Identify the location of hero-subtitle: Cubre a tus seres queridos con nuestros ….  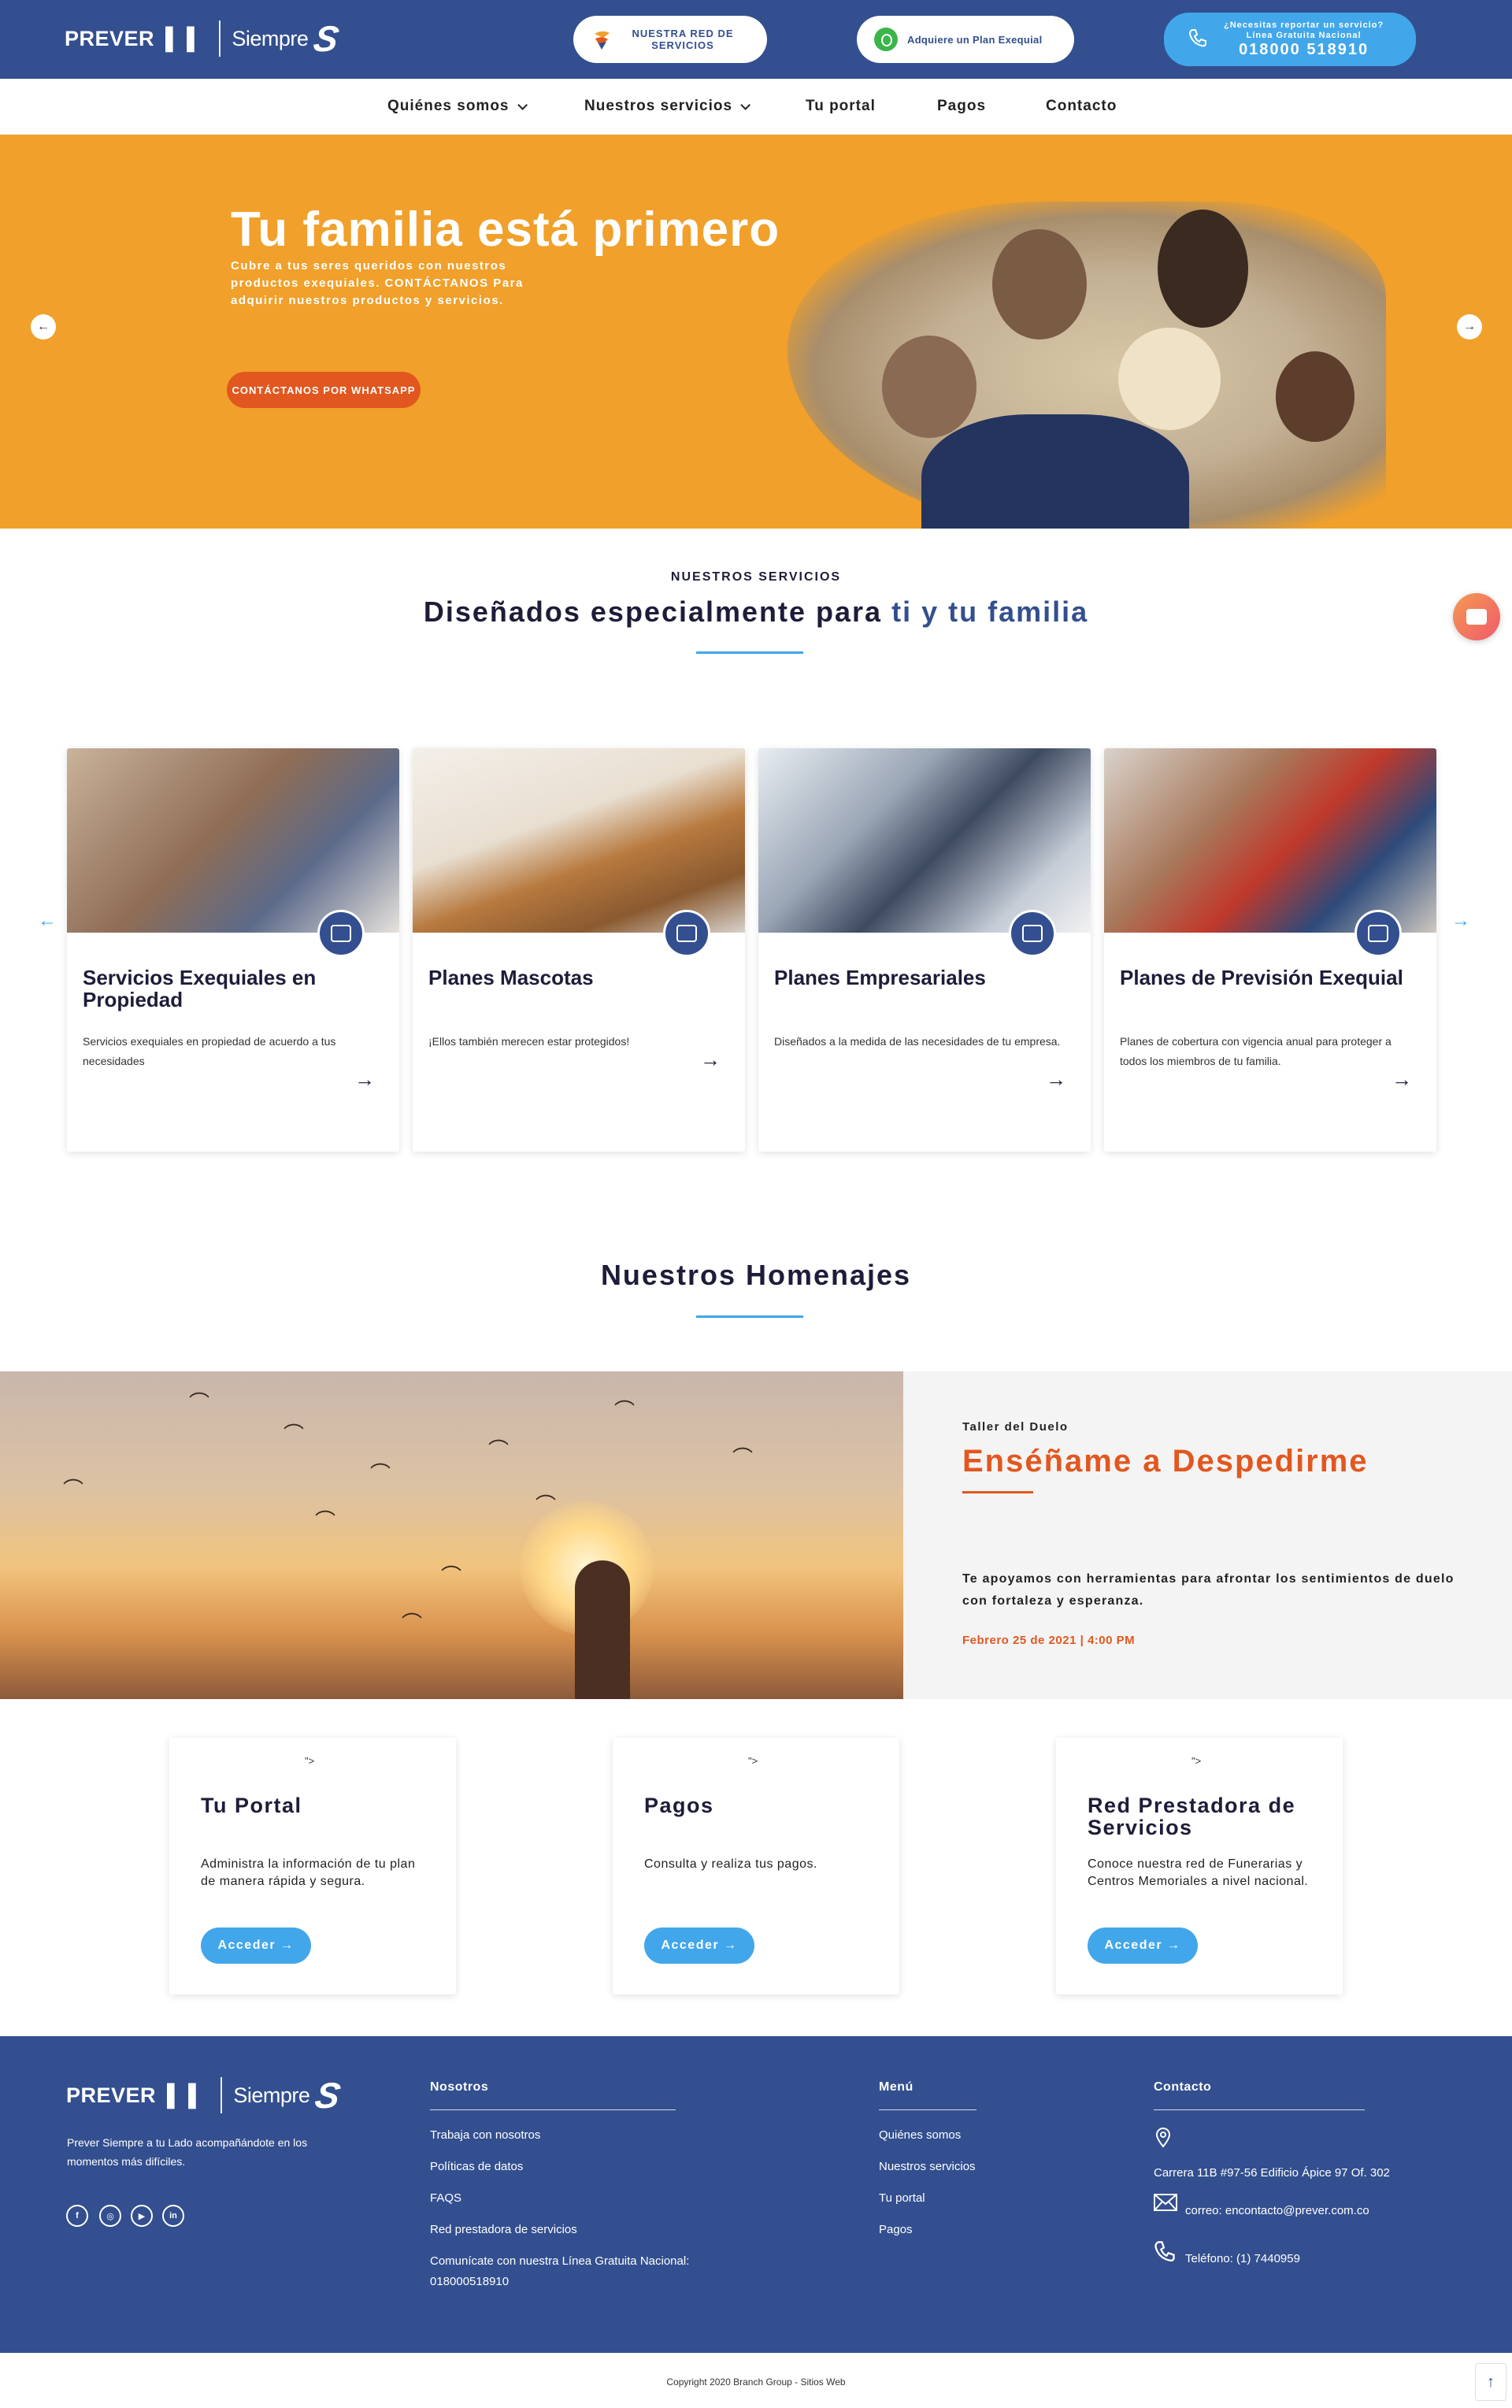
(377, 283).